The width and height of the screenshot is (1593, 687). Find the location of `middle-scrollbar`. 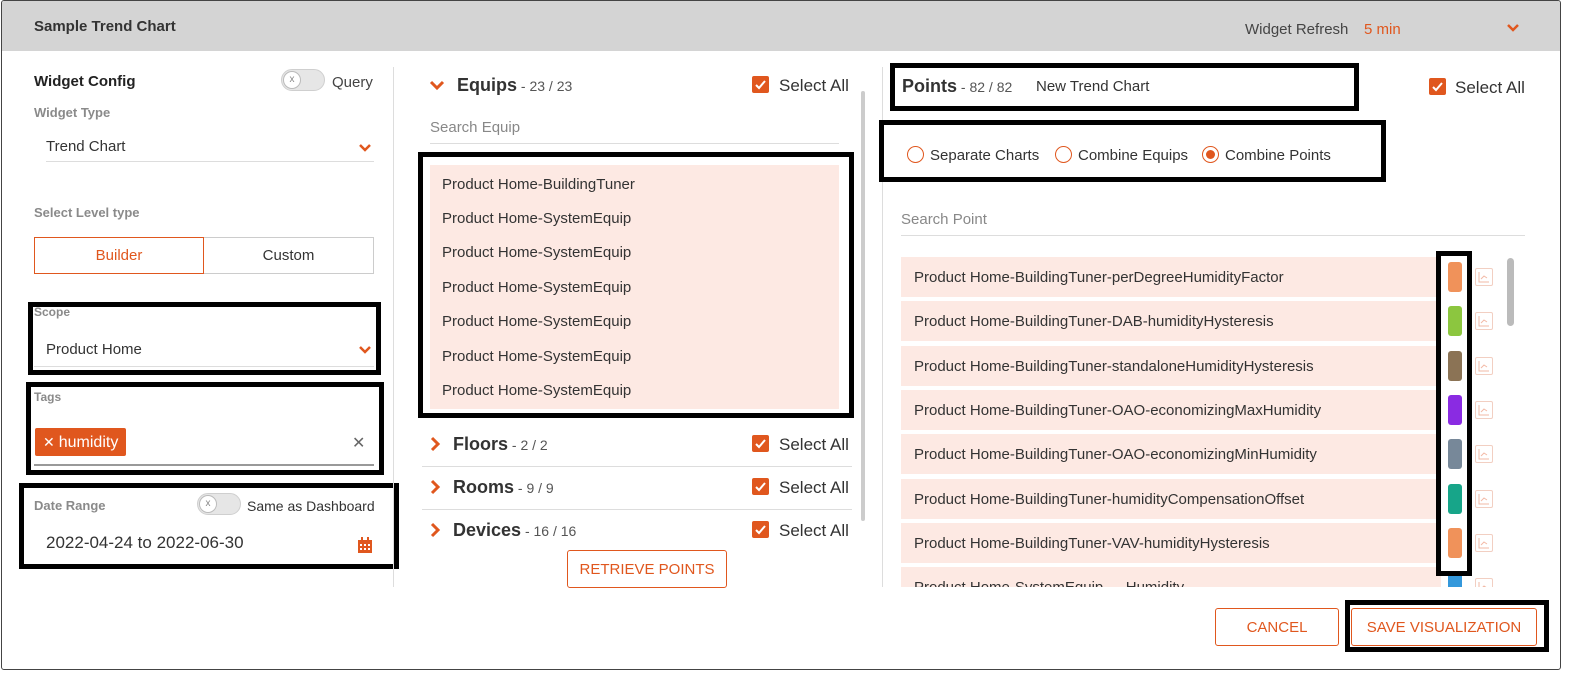

middle-scrollbar is located at coordinates (863, 306).